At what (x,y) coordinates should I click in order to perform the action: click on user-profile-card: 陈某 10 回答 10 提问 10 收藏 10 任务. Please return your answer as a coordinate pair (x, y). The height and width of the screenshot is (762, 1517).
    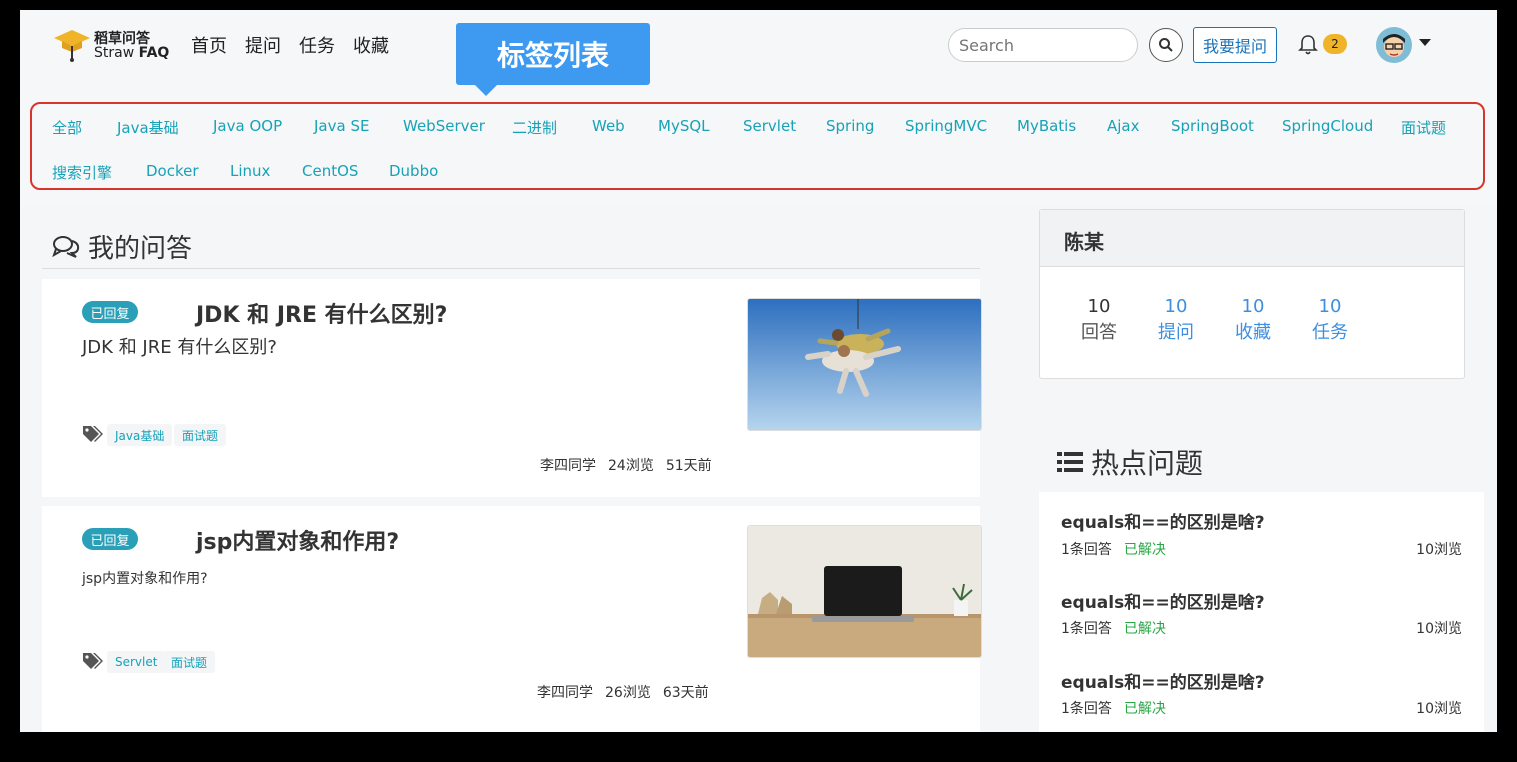
    Looking at the image, I should click on (1252, 294).